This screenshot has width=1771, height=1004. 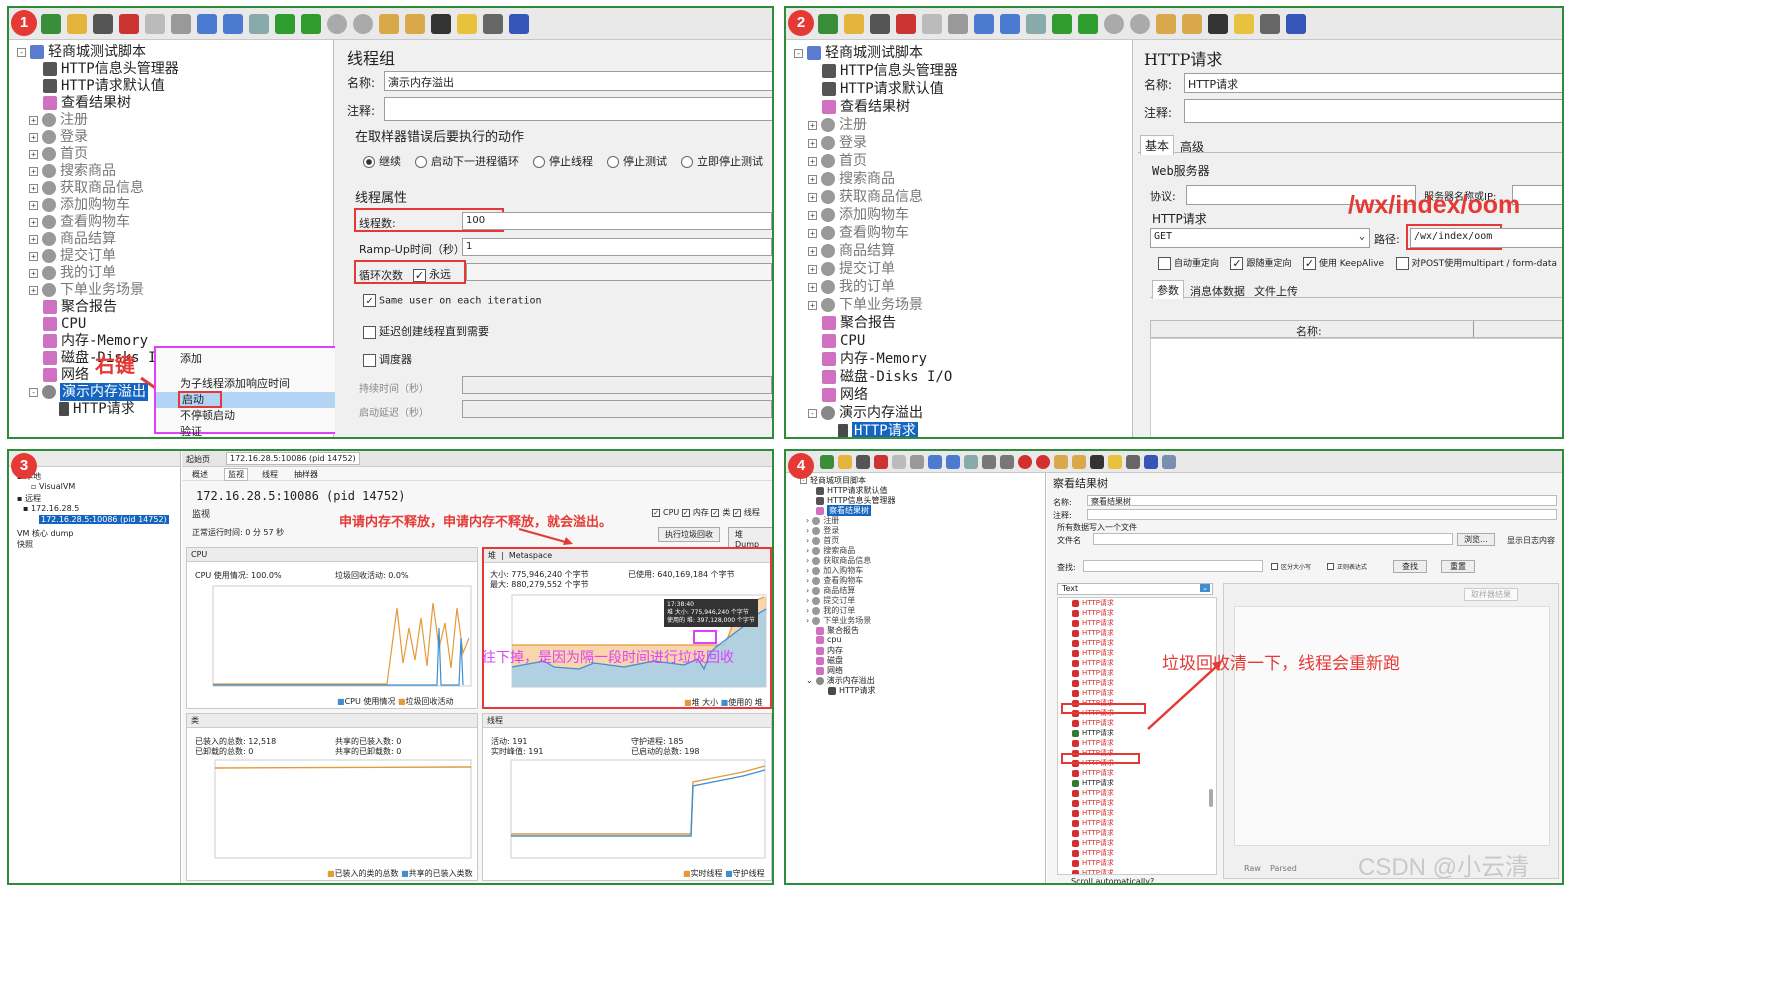 I want to click on menu-item-add: 添加›, so click(x=255, y=359).